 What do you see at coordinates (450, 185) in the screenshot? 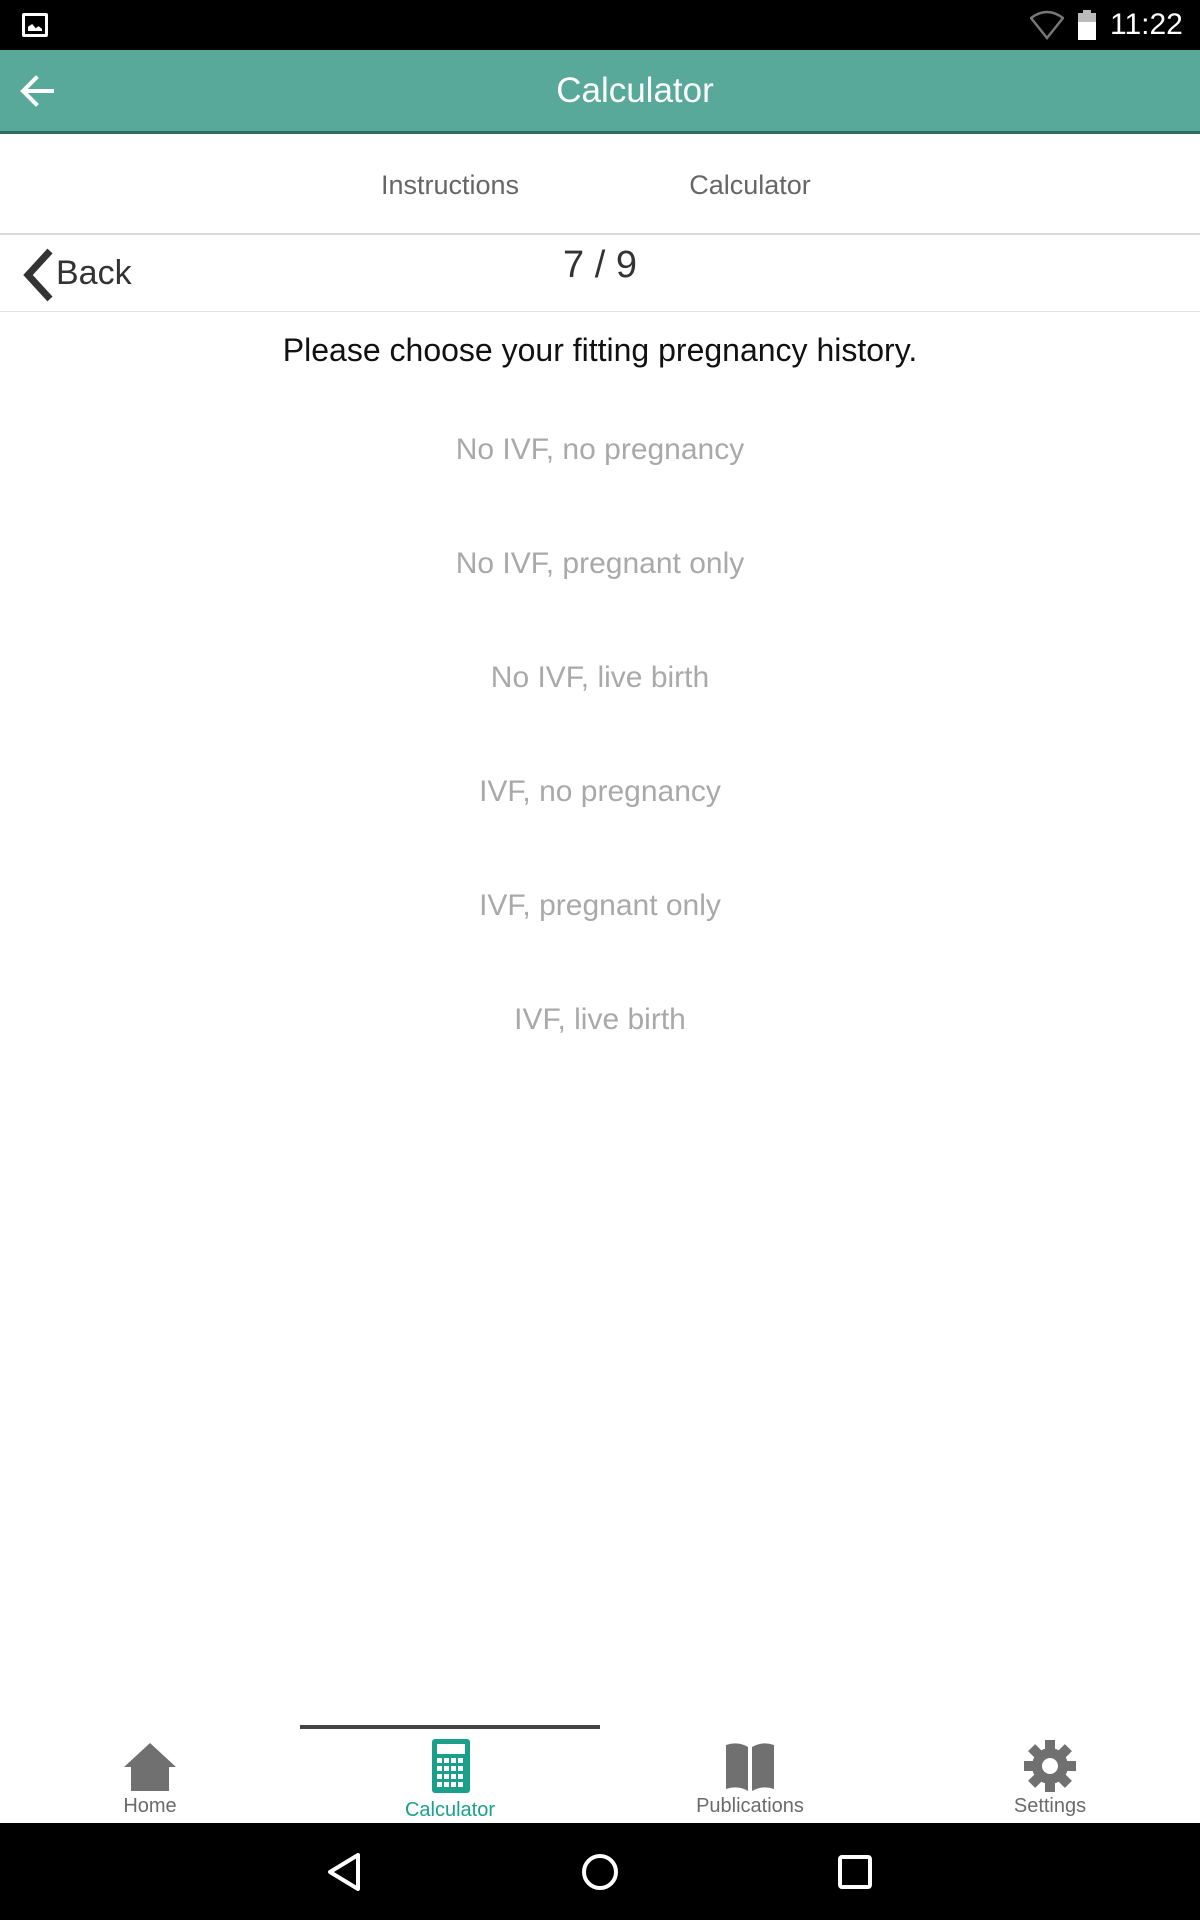
I see `tab-instructions: Instructions` at bounding box center [450, 185].